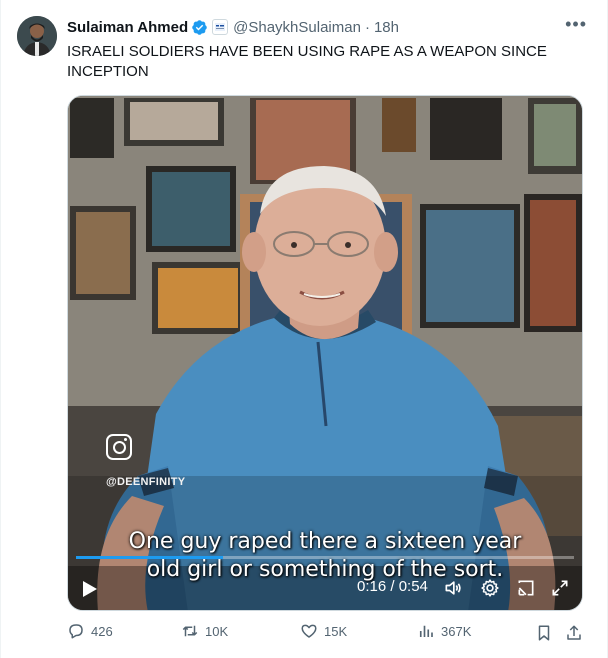 This screenshot has width=608, height=658. Describe the element at coordinates (37, 36) in the screenshot. I see `avatar` at that location.